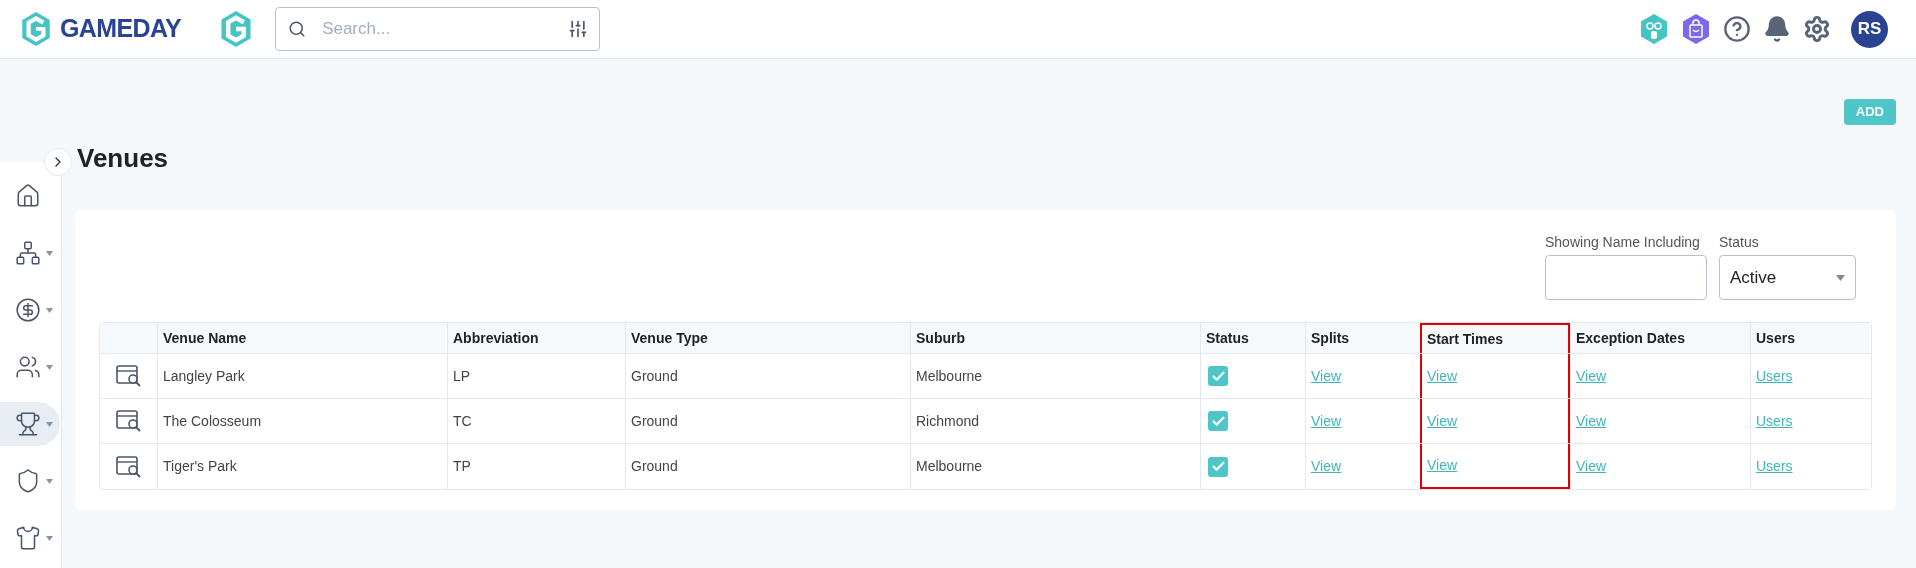 The image size is (1916, 568). I want to click on column-header: Splits, so click(1362, 338).